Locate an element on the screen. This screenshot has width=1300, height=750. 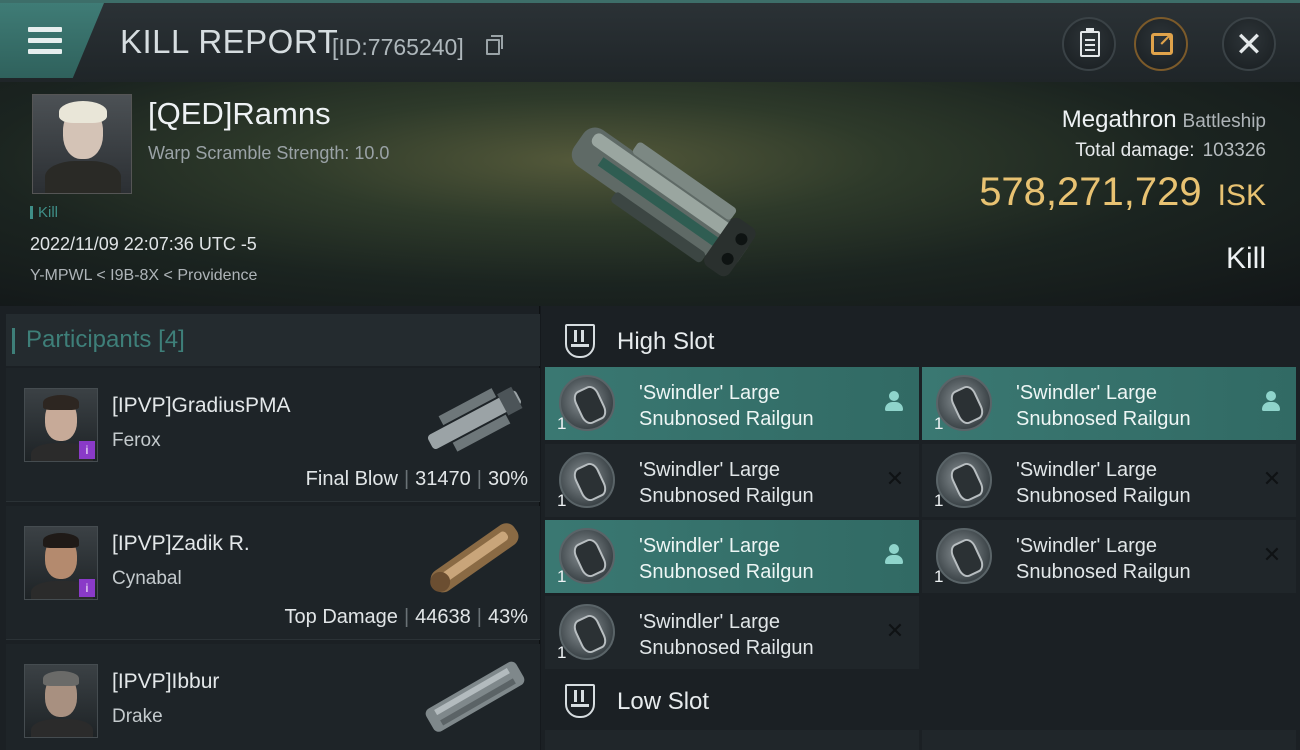
close-button: ✕ is located at coordinates (1249, 44).